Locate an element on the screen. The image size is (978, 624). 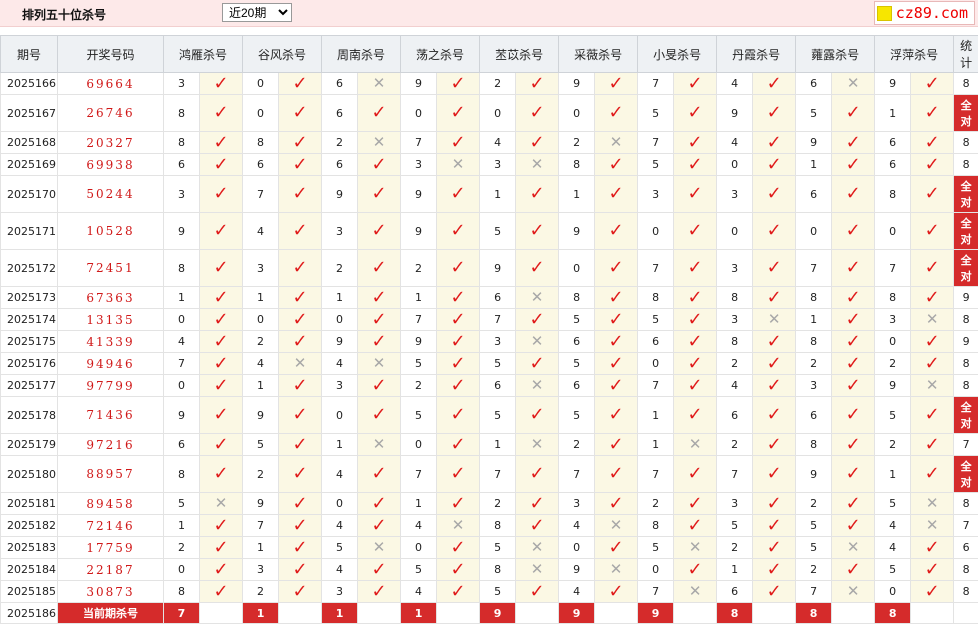
all-correct-badge: 全对 is located at coordinates (966, 415).